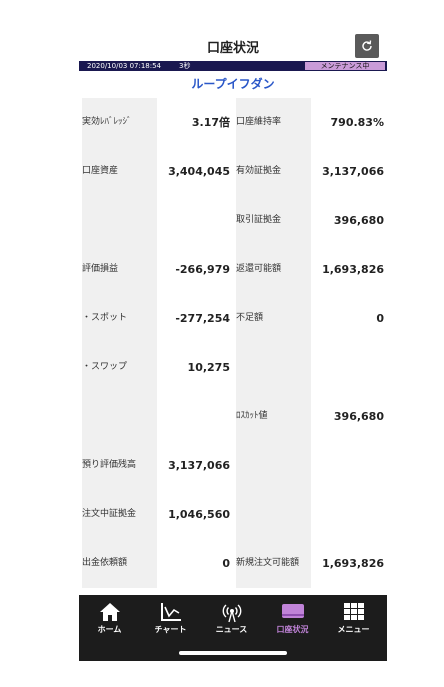  What do you see at coordinates (233, 514) in the screenshot?
I see `table-row: 注文中証拠金 1,046,560` at bounding box center [233, 514].